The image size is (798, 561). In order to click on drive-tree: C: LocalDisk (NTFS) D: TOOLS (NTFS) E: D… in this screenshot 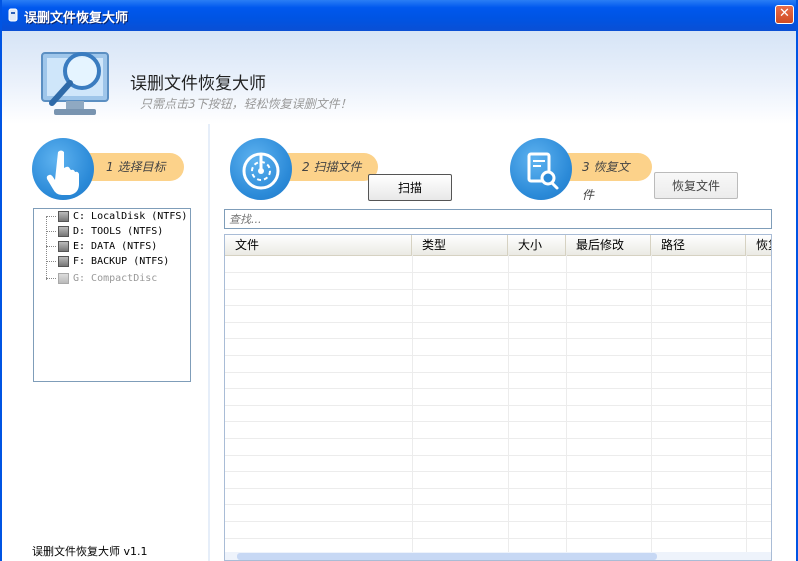, I will do `click(112, 295)`.